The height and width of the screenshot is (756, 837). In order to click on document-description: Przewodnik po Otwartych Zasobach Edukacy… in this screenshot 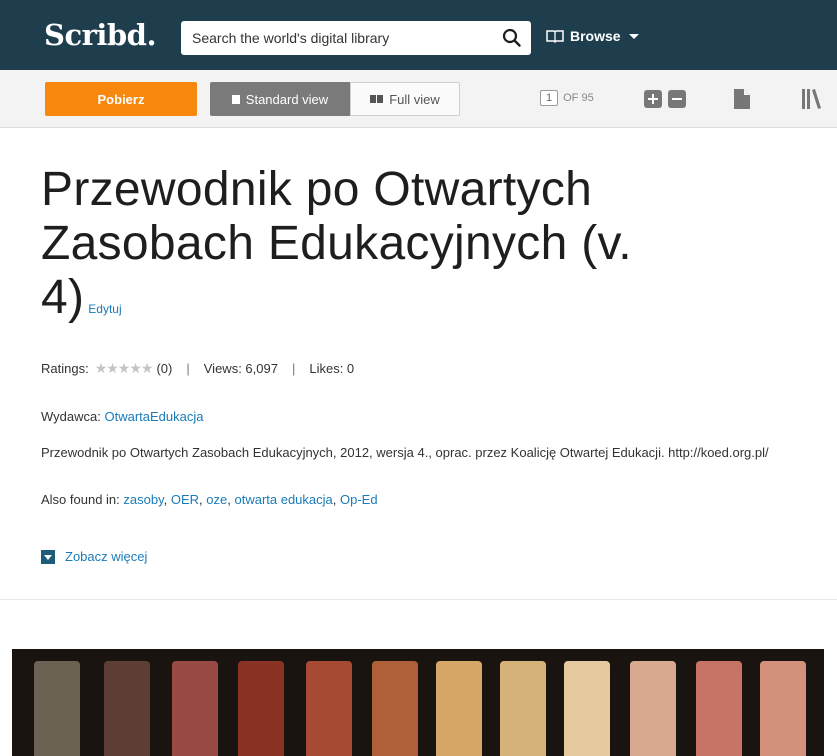, I will do `click(405, 452)`.